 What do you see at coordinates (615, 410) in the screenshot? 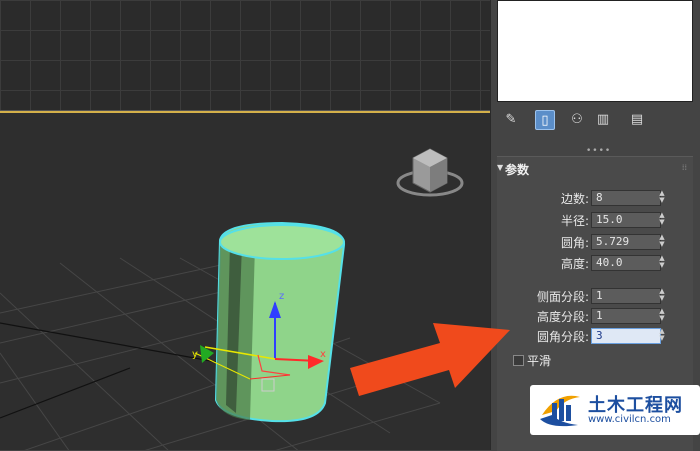
I see `watermark-logo: 土木工程网 www.civilcn.com` at bounding box center [615, 410].